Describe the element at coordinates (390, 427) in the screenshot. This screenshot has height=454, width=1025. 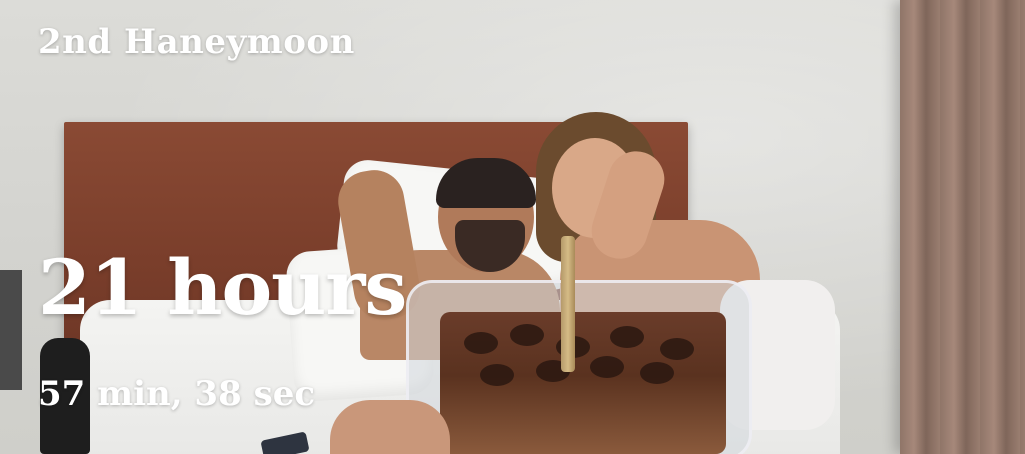
I see `foreground-hand` at that location.